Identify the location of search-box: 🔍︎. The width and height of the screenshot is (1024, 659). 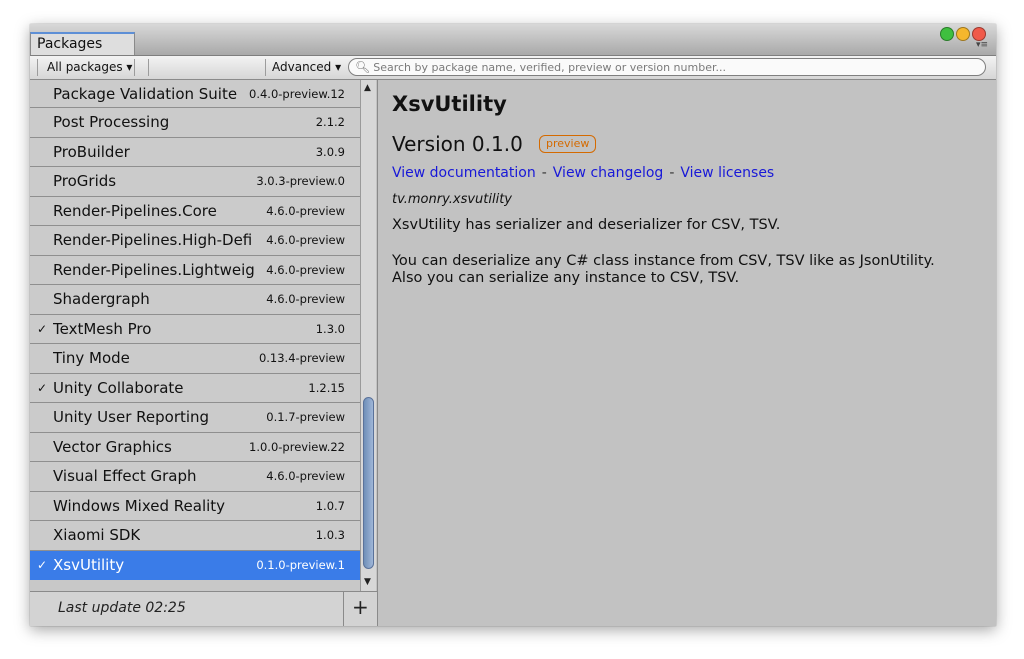
(667, 67).